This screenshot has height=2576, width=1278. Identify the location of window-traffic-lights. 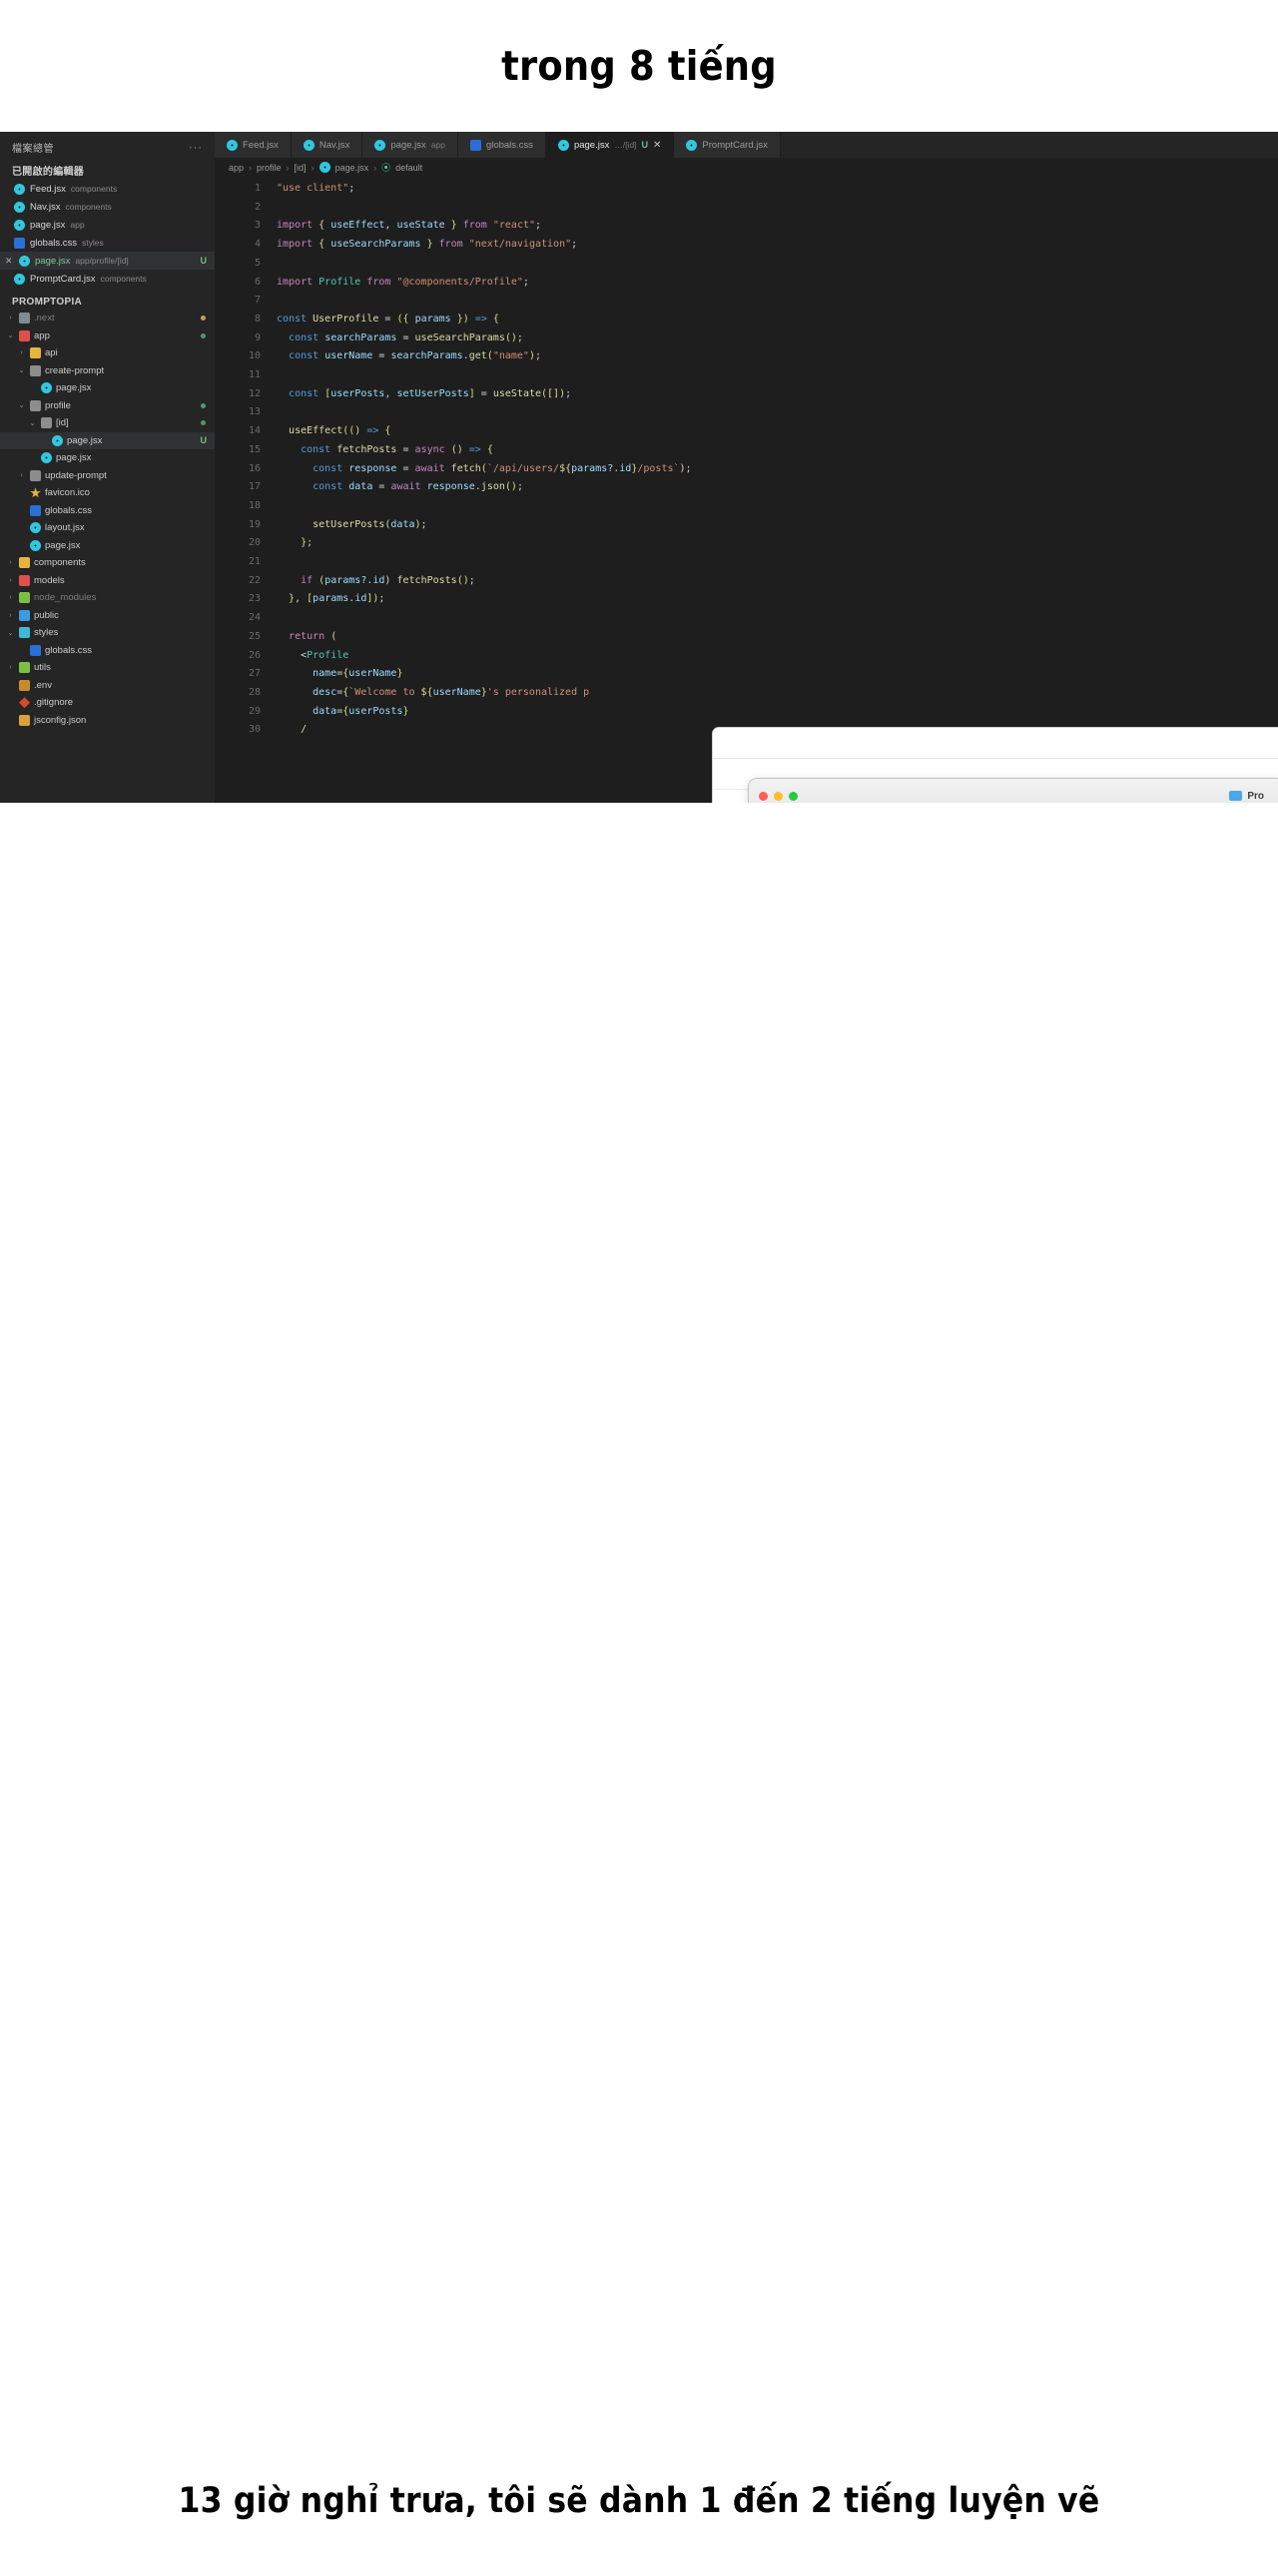
(778, 796).